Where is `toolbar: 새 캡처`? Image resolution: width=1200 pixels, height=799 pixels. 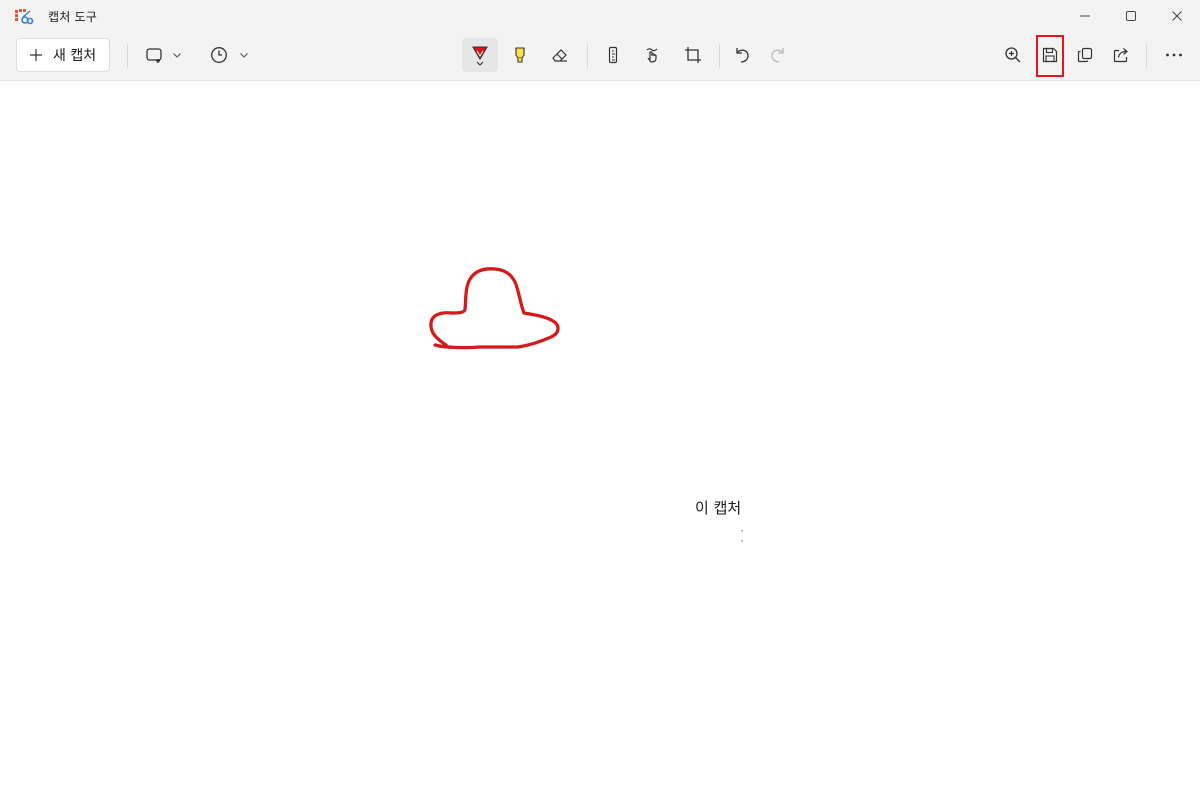 toolbar: 새 캡처 is located at coordinates (600, 56).